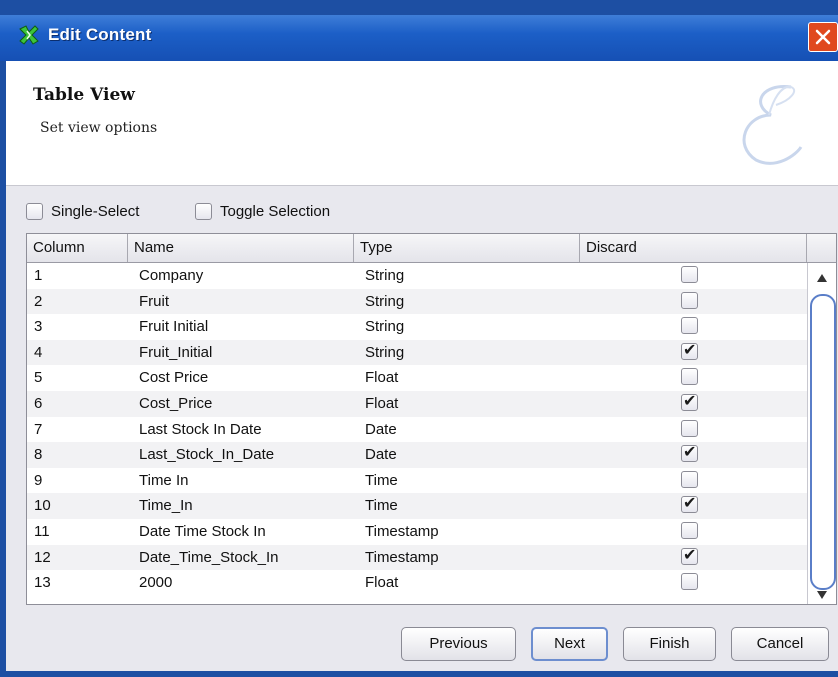 The width and height of the screenshot is (838, 677). I want to click on column-header-column: Column, so click(77, 248).